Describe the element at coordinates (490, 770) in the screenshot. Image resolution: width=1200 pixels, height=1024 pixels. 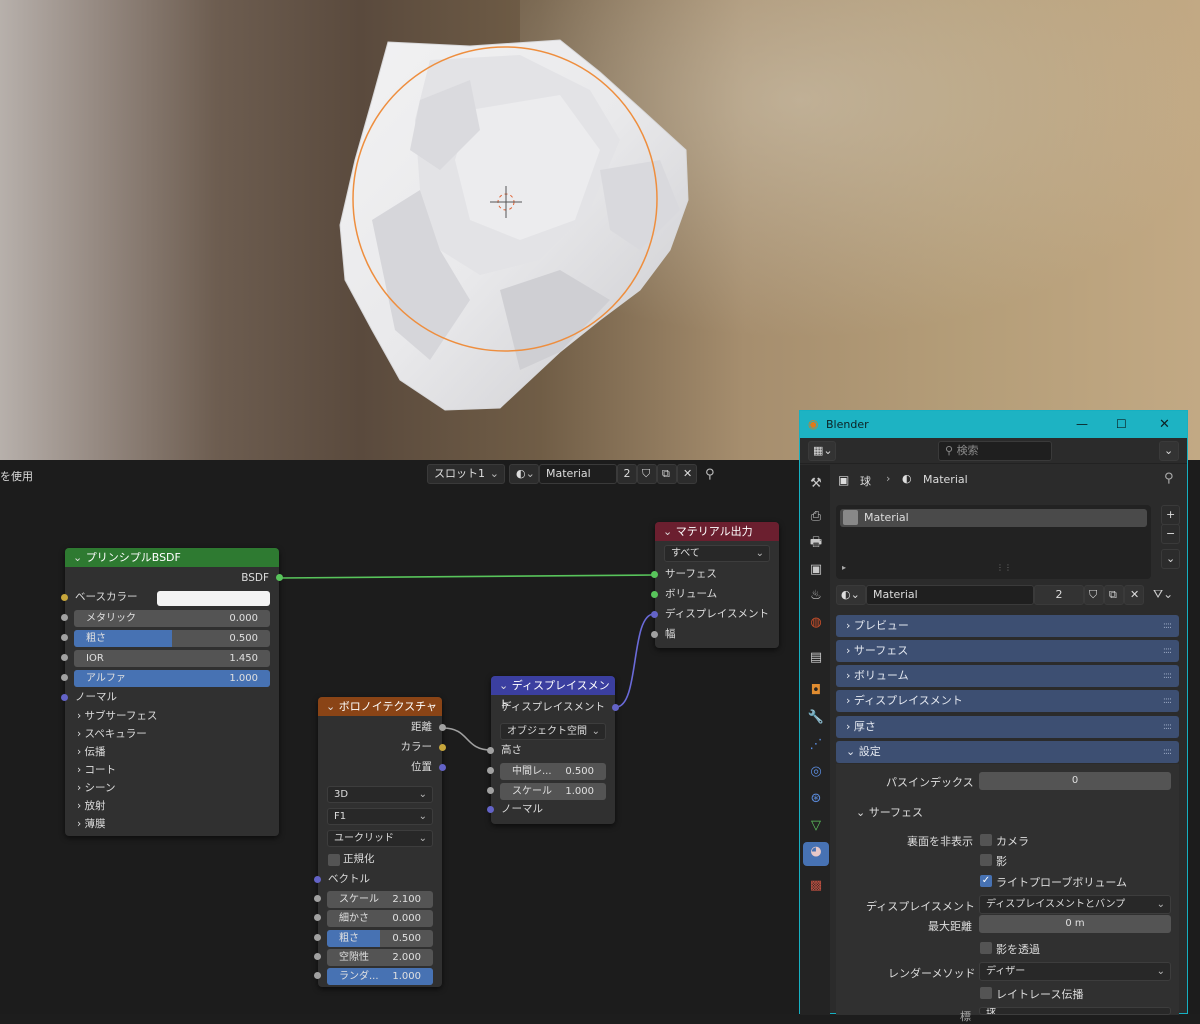
I see `midlevel-socket` at that location.